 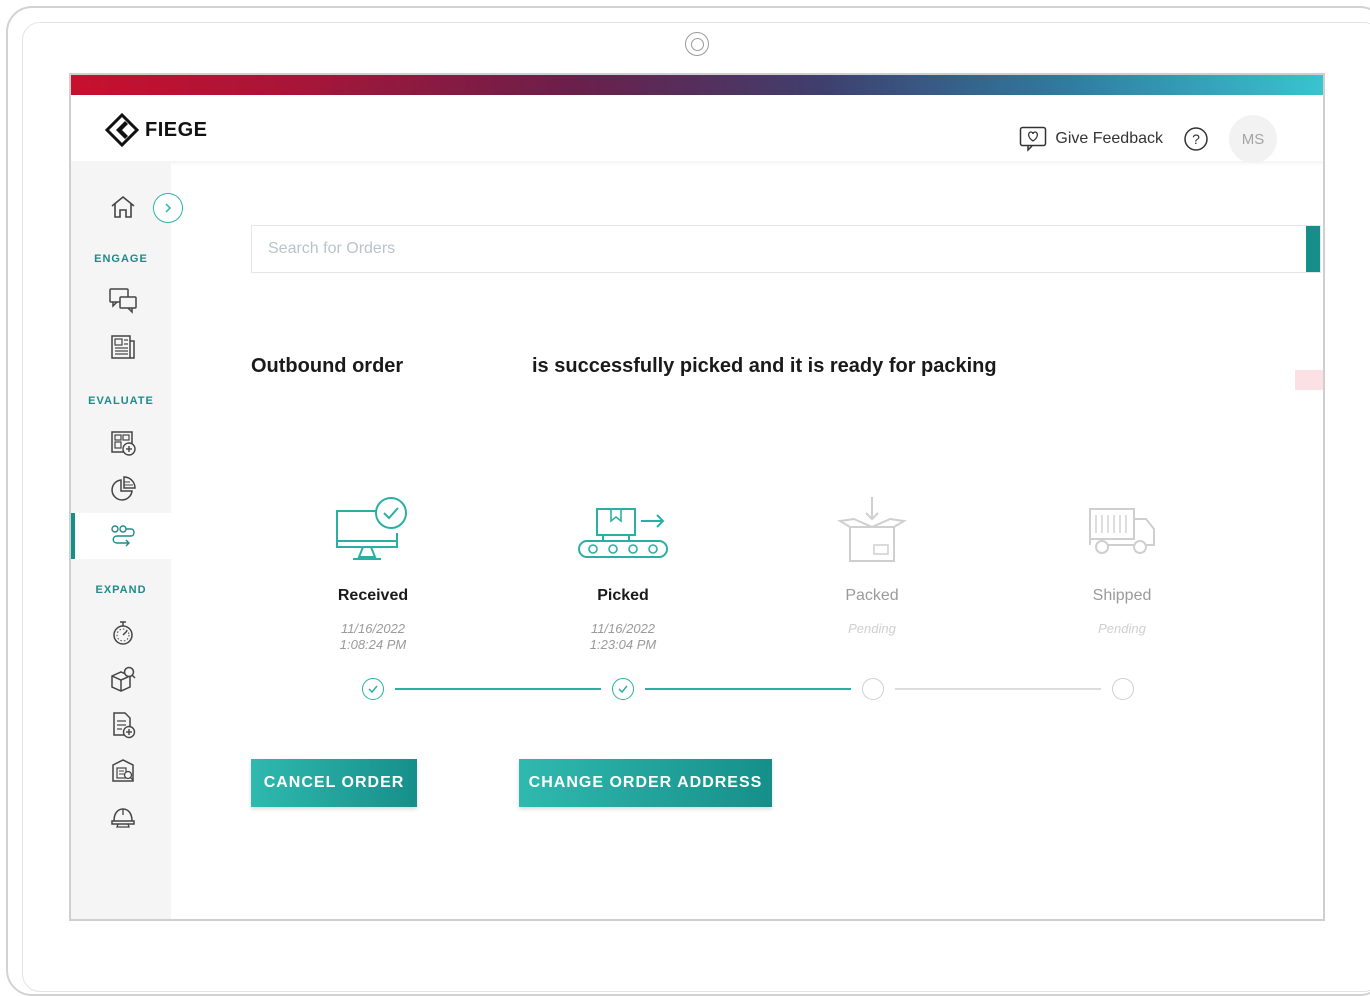 I want to click on sidebar-item-package-search, so click(x=123, y=679).